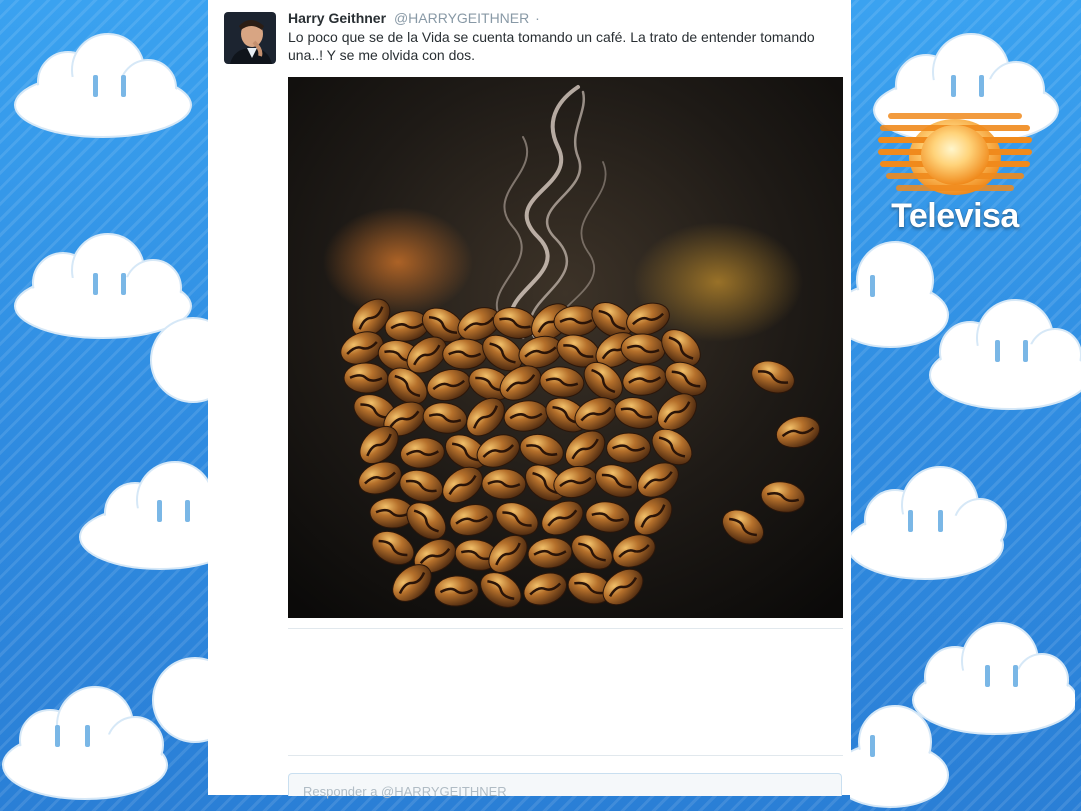 The width and height of the screenshot is (1081, 811). I want to click on author-avatar, so click(250, 38).